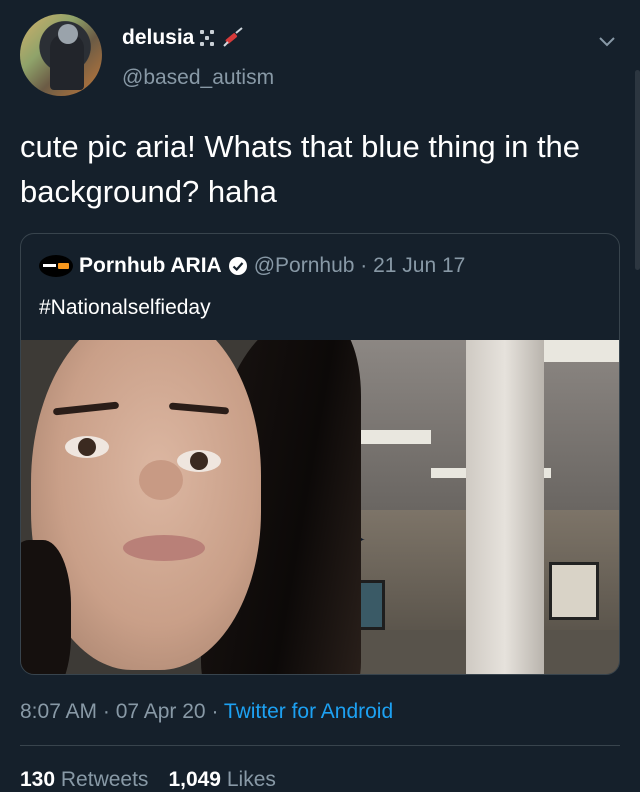  I want to click on scrollbar, so click(637, 170).